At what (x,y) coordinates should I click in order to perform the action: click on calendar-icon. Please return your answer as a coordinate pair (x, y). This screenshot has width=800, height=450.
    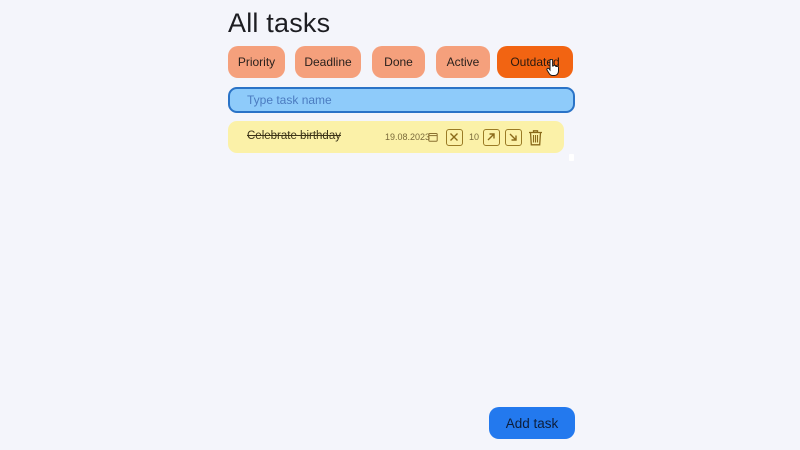
    Looking at the image, I should click on (433, 137).